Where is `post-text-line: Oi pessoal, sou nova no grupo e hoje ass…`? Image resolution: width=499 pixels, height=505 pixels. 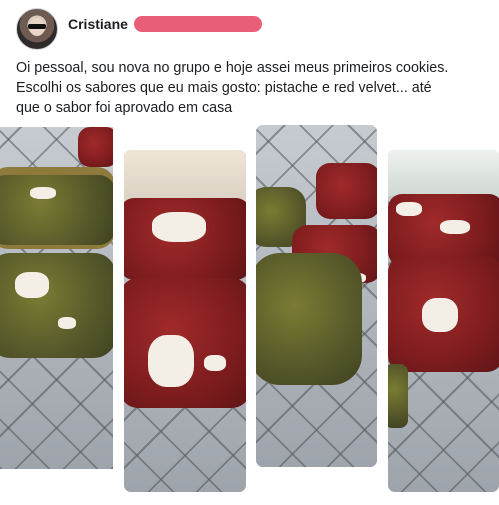 post-text-line: Oi pessoal, sou nova no grupo e hoje ass… is located at coordinates (232, 68).